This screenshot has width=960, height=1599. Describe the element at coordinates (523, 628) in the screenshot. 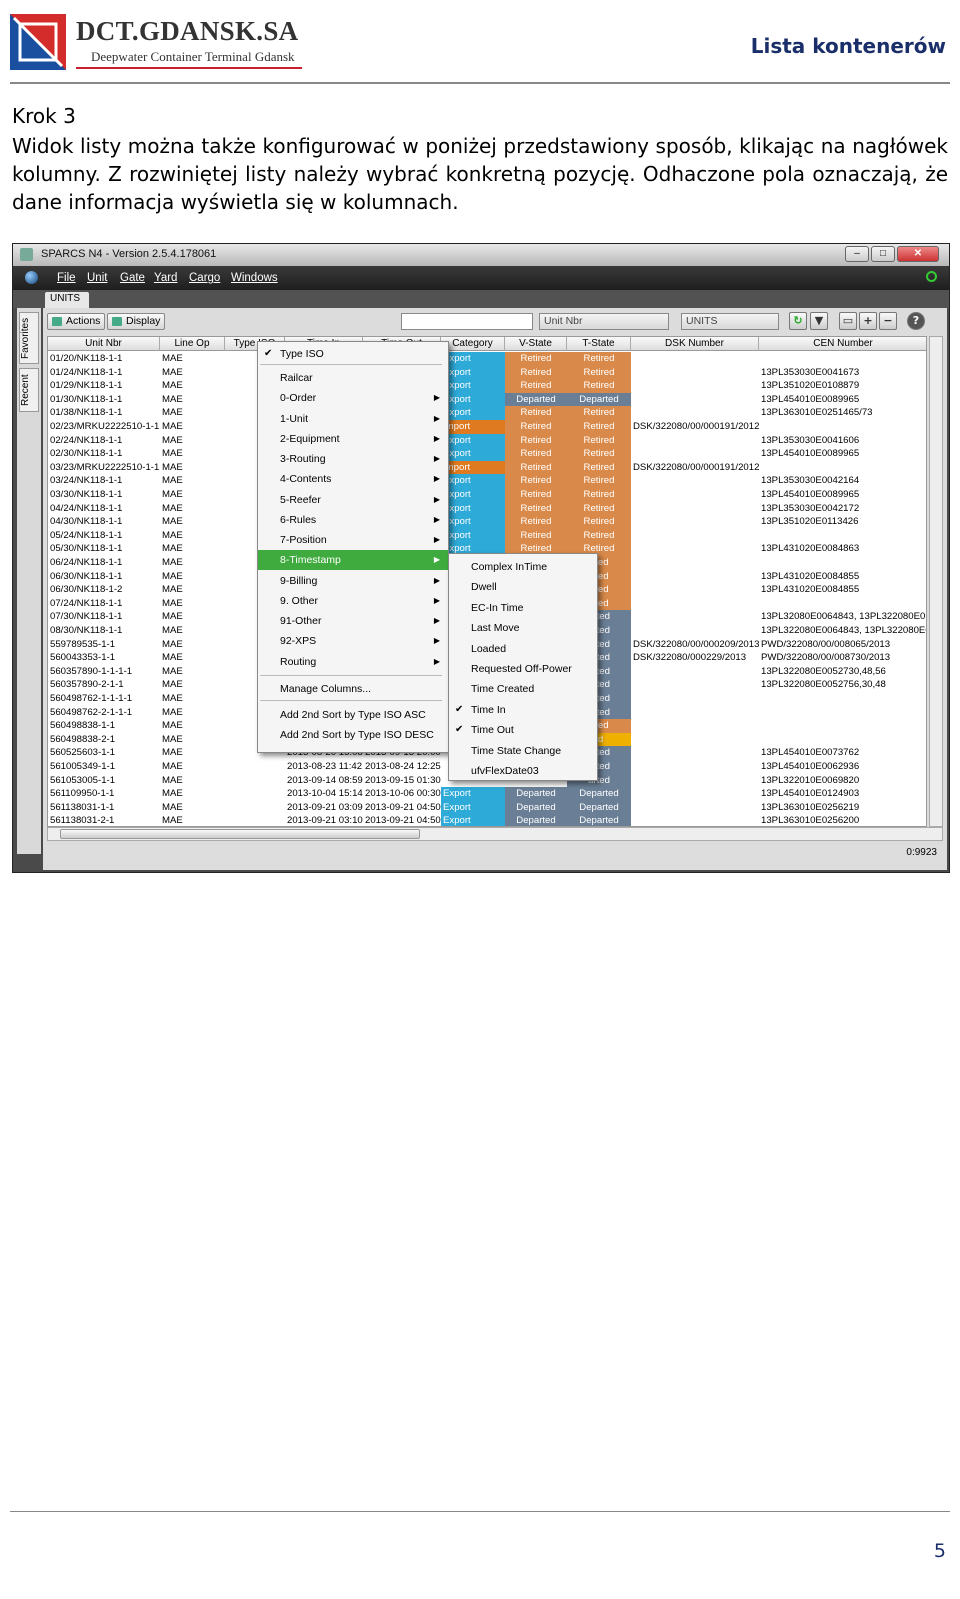

I see `submenu-item: Last Move` at that location.